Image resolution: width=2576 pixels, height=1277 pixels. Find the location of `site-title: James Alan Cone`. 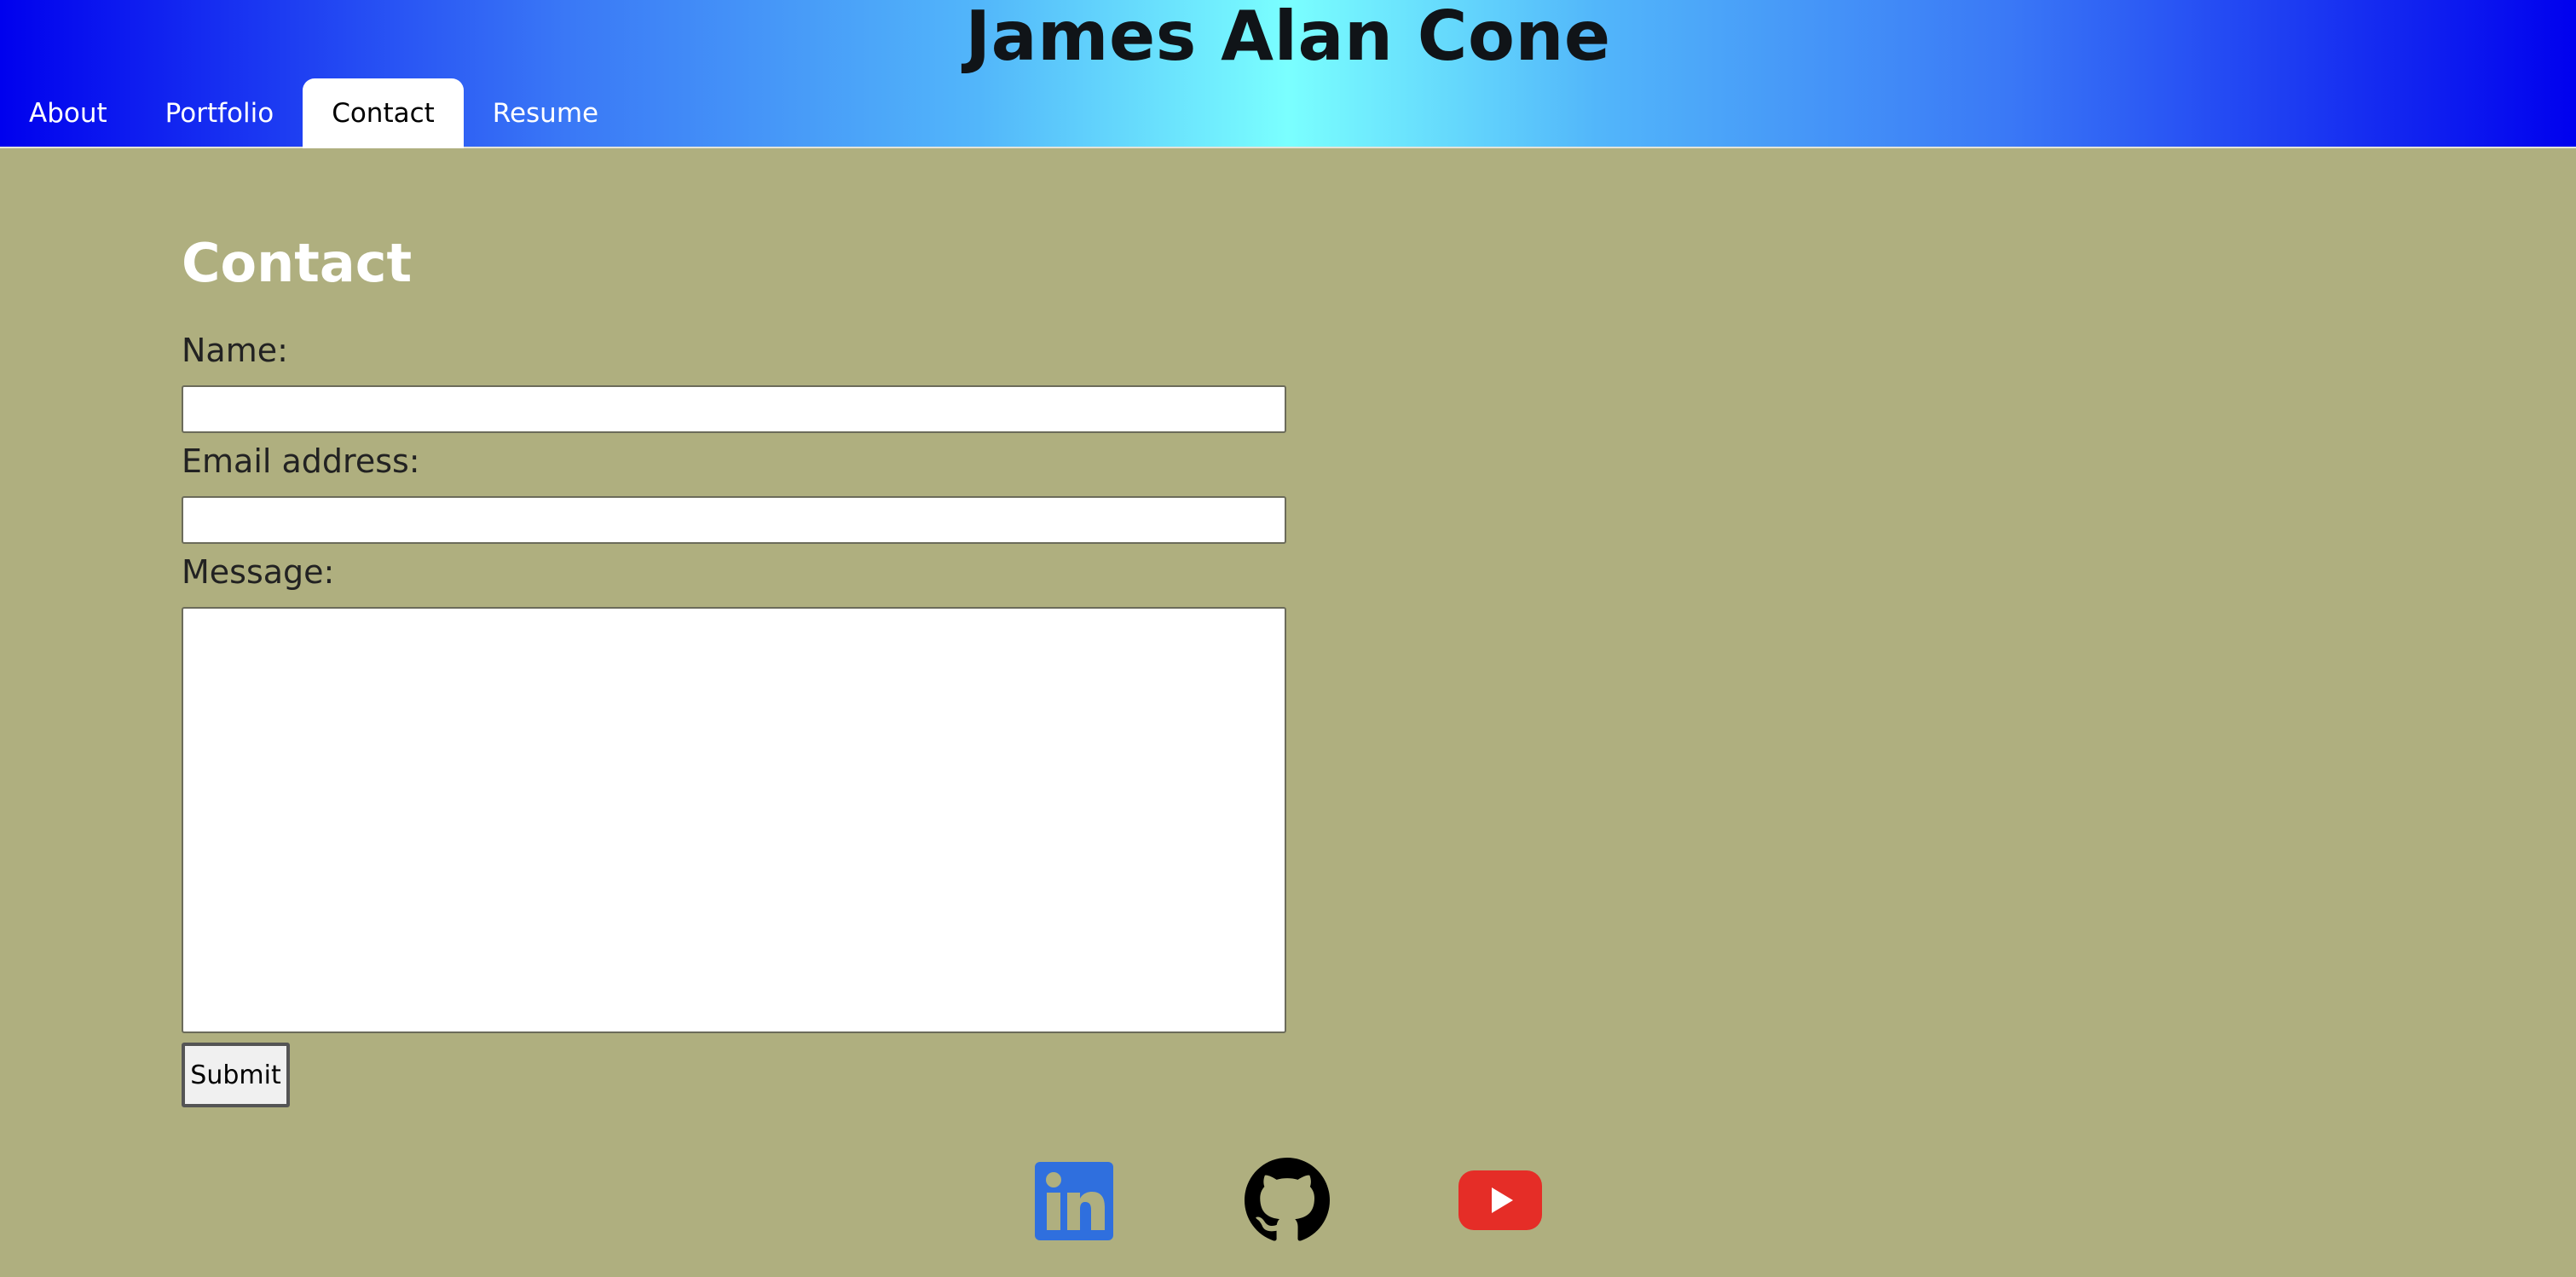

site-title: James Alan Cone is located at coordinates (1288, 38).